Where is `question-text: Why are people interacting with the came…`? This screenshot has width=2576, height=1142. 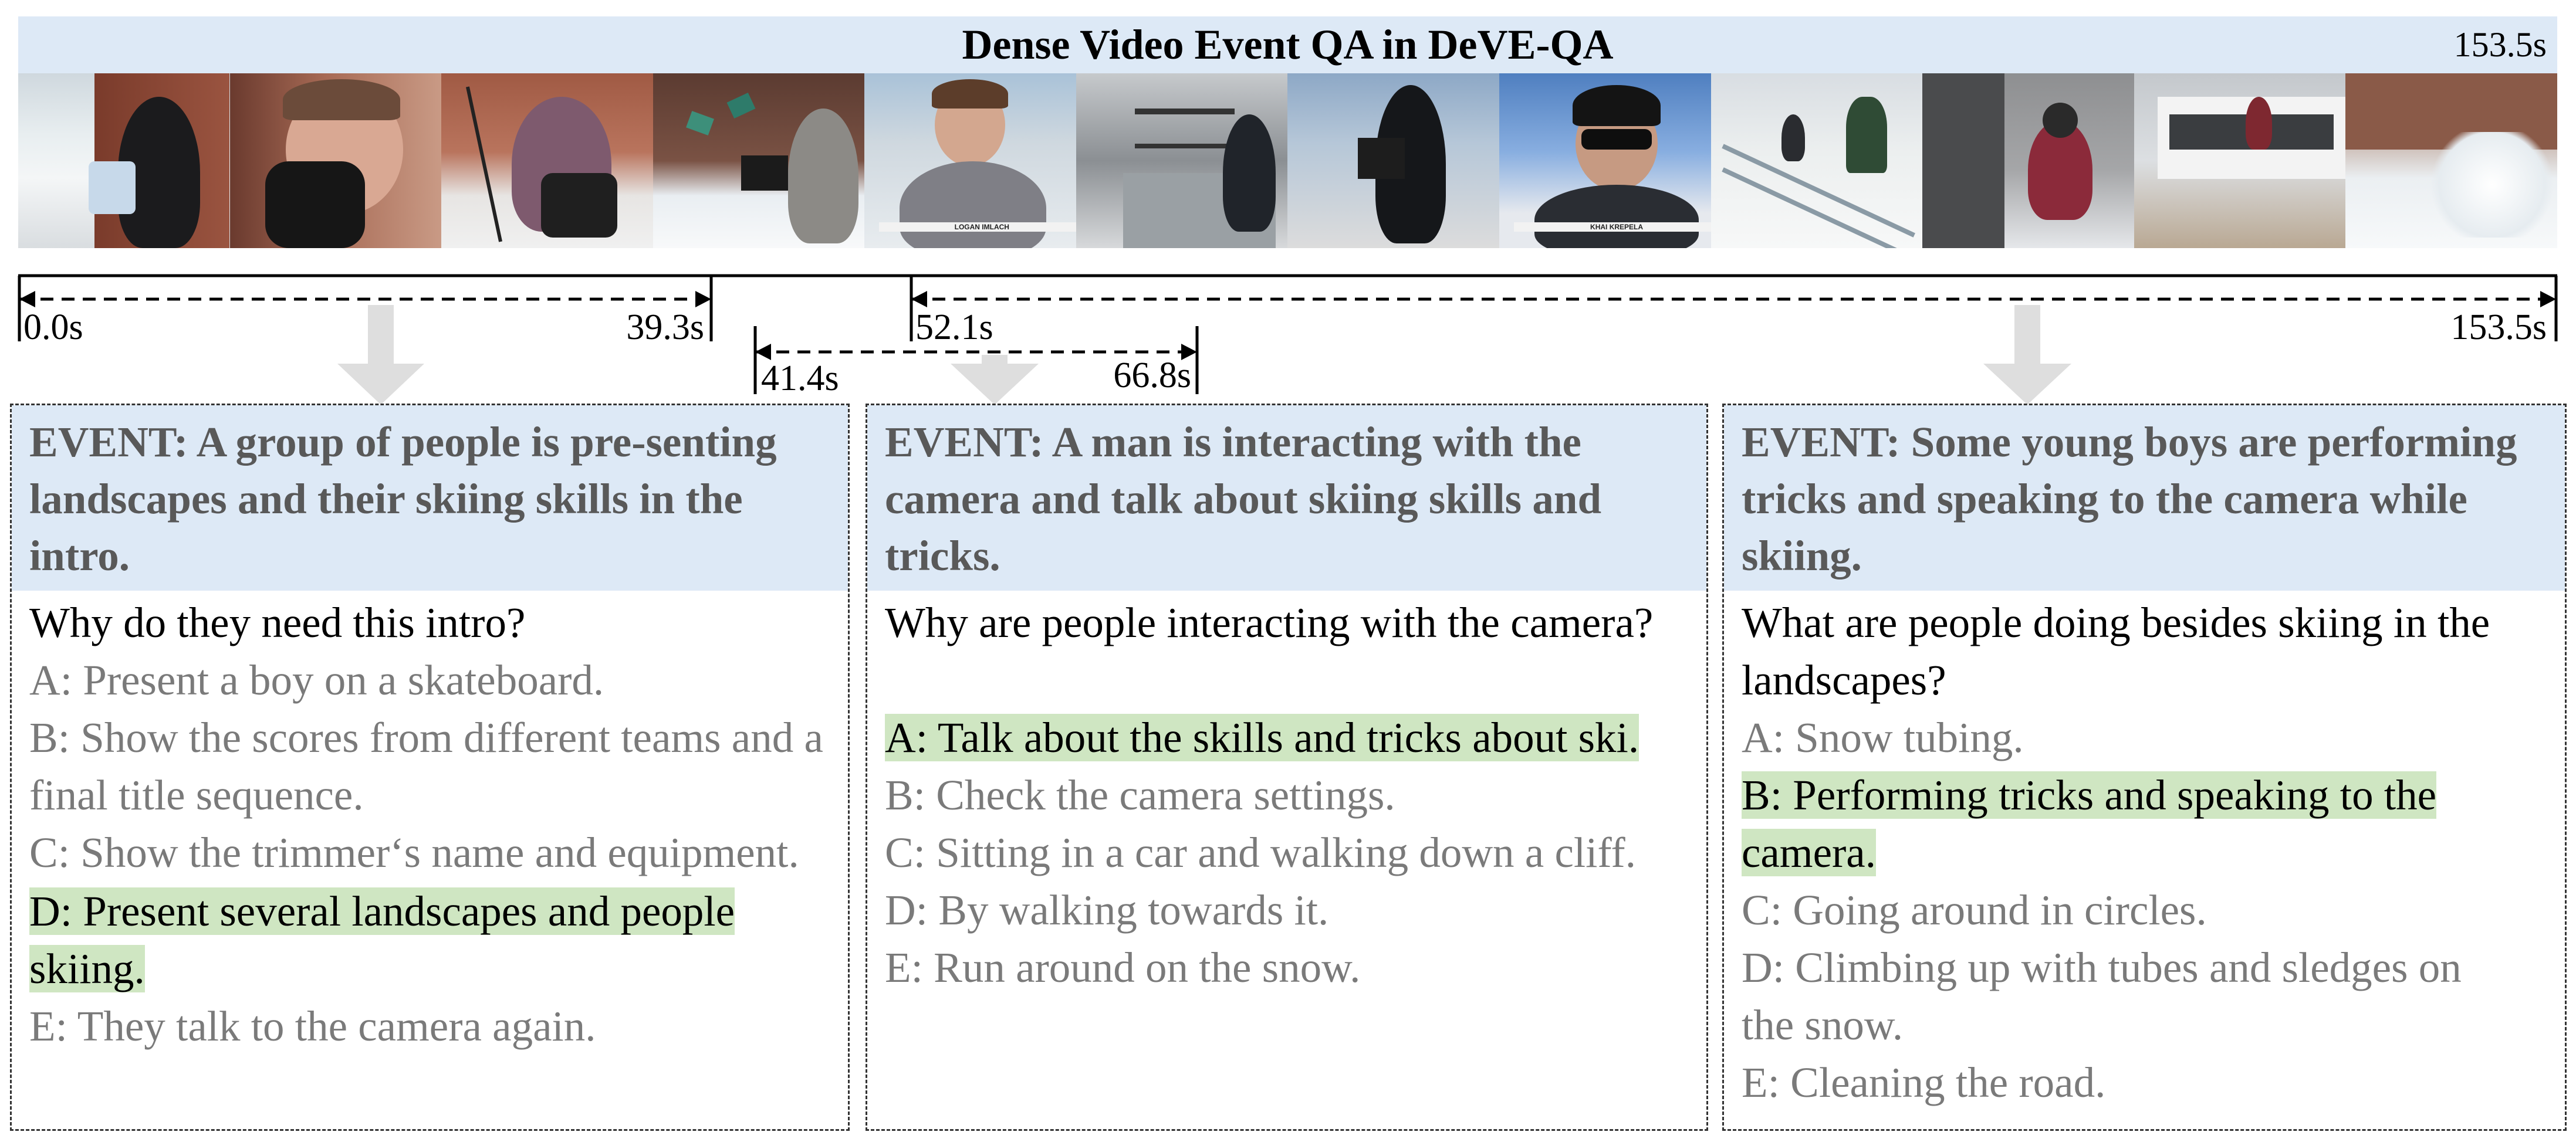 question-text: Why are people interacting with the came… is located at coordinates (1269, 622).